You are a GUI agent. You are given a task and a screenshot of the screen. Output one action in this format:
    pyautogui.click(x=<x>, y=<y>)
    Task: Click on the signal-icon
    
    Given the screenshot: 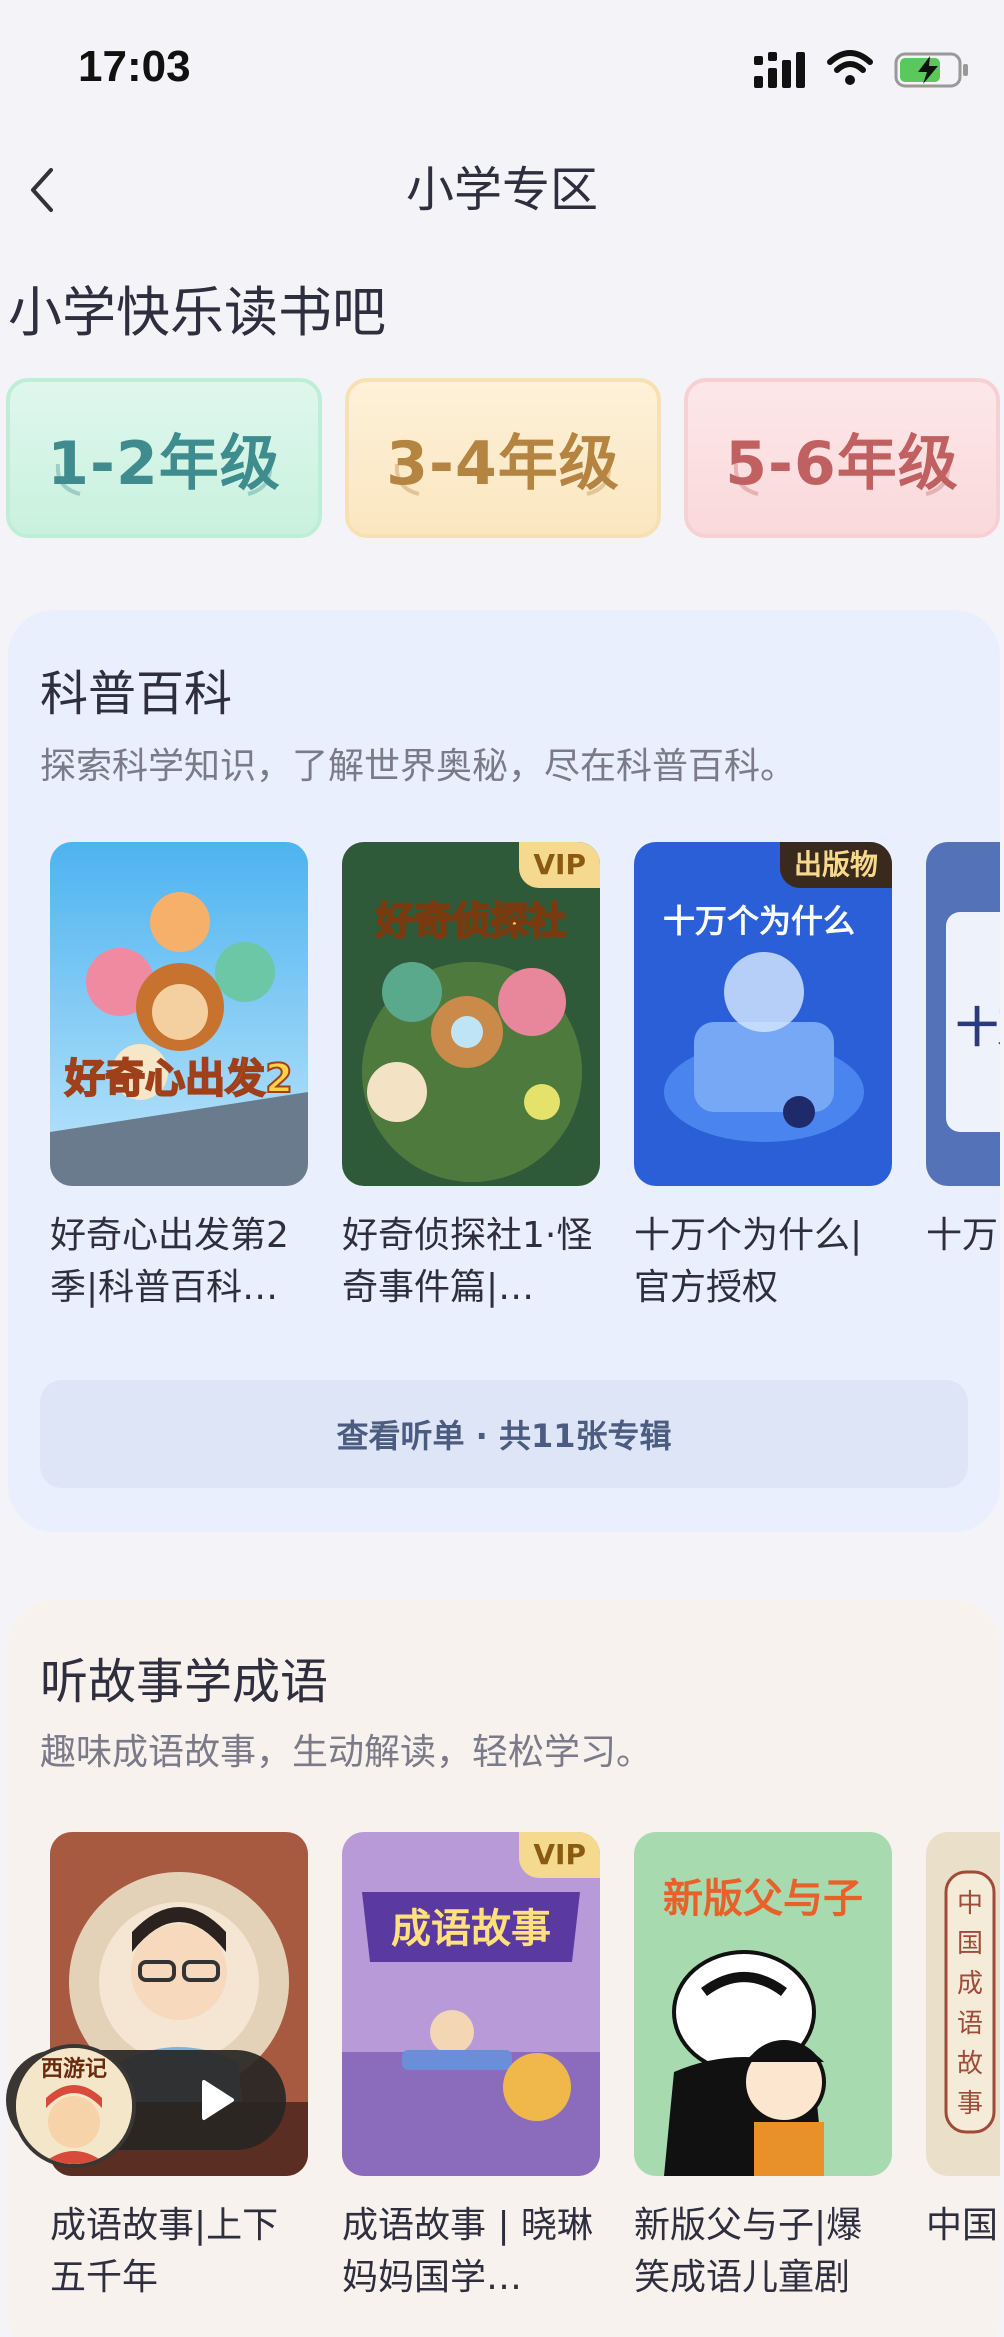 What is the action you would take?
    pyautogui.click(x=779, y=70)
    